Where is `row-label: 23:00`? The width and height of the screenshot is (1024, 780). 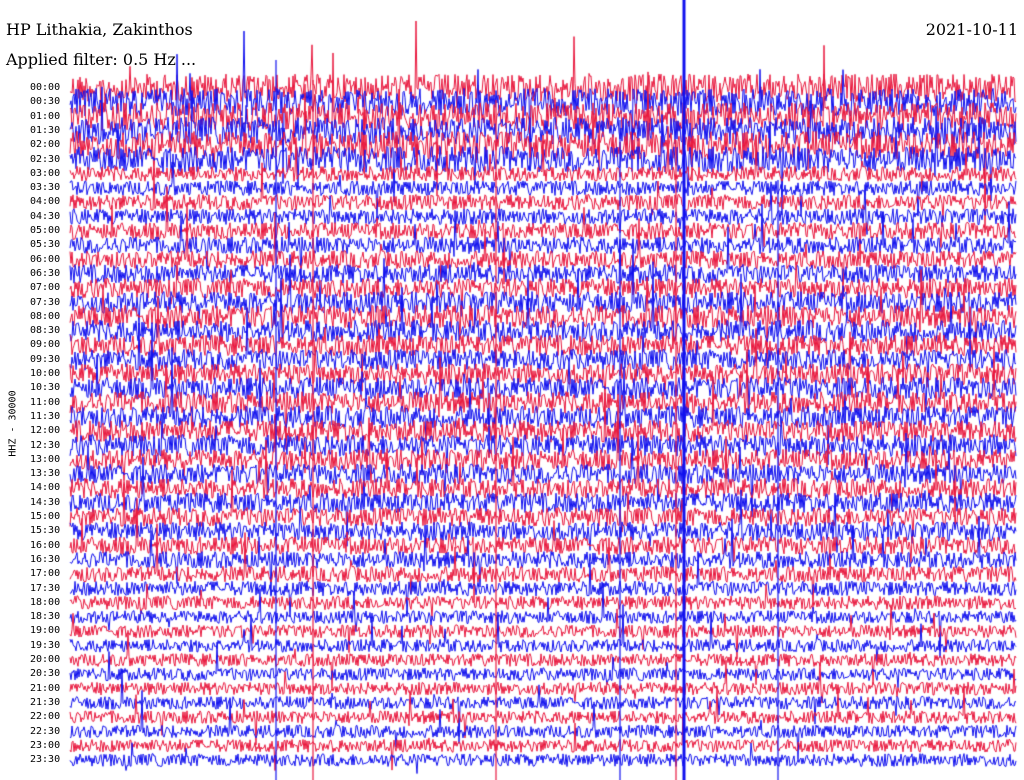
row-label: 23:00 is located at coordinates (45, 745).